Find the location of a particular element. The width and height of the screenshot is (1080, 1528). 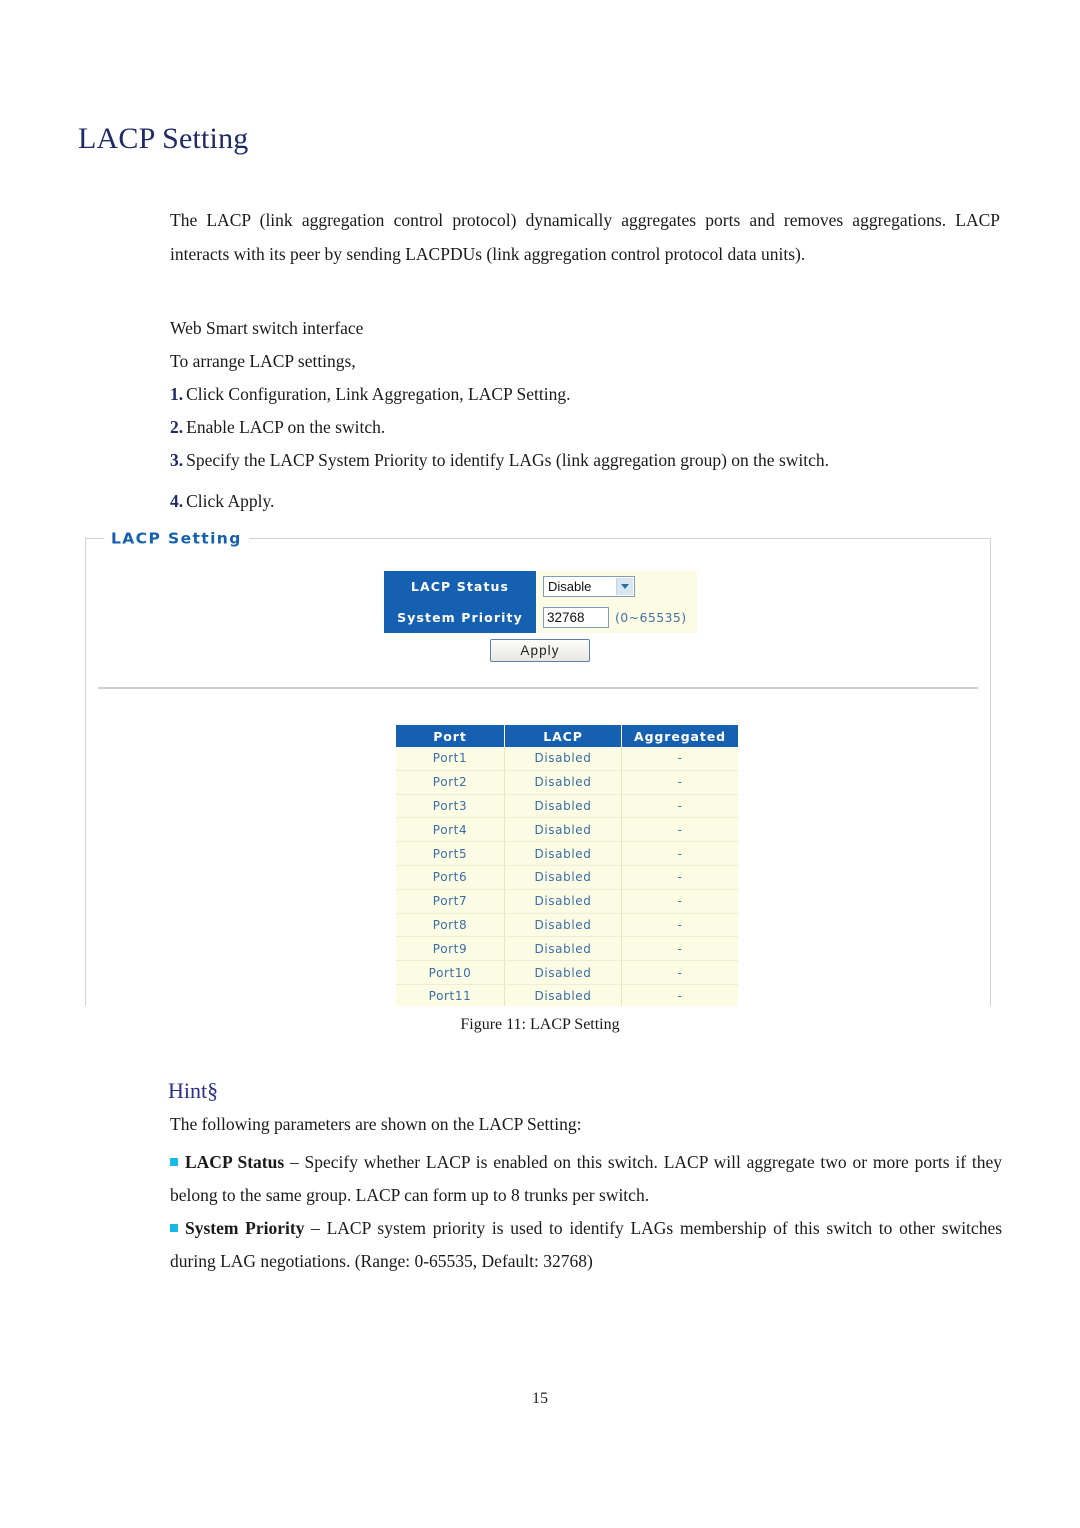

page-title: LACP Setting is located at coordinates (163, 138).